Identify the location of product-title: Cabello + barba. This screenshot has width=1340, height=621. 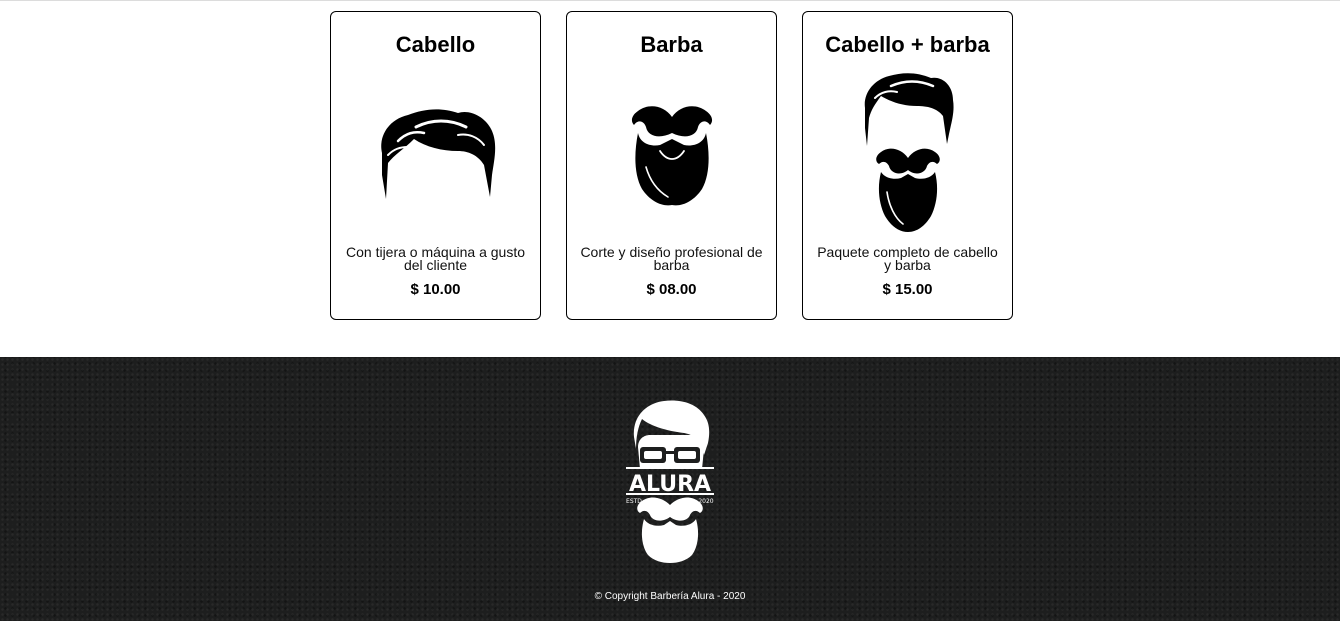
(907, 44).